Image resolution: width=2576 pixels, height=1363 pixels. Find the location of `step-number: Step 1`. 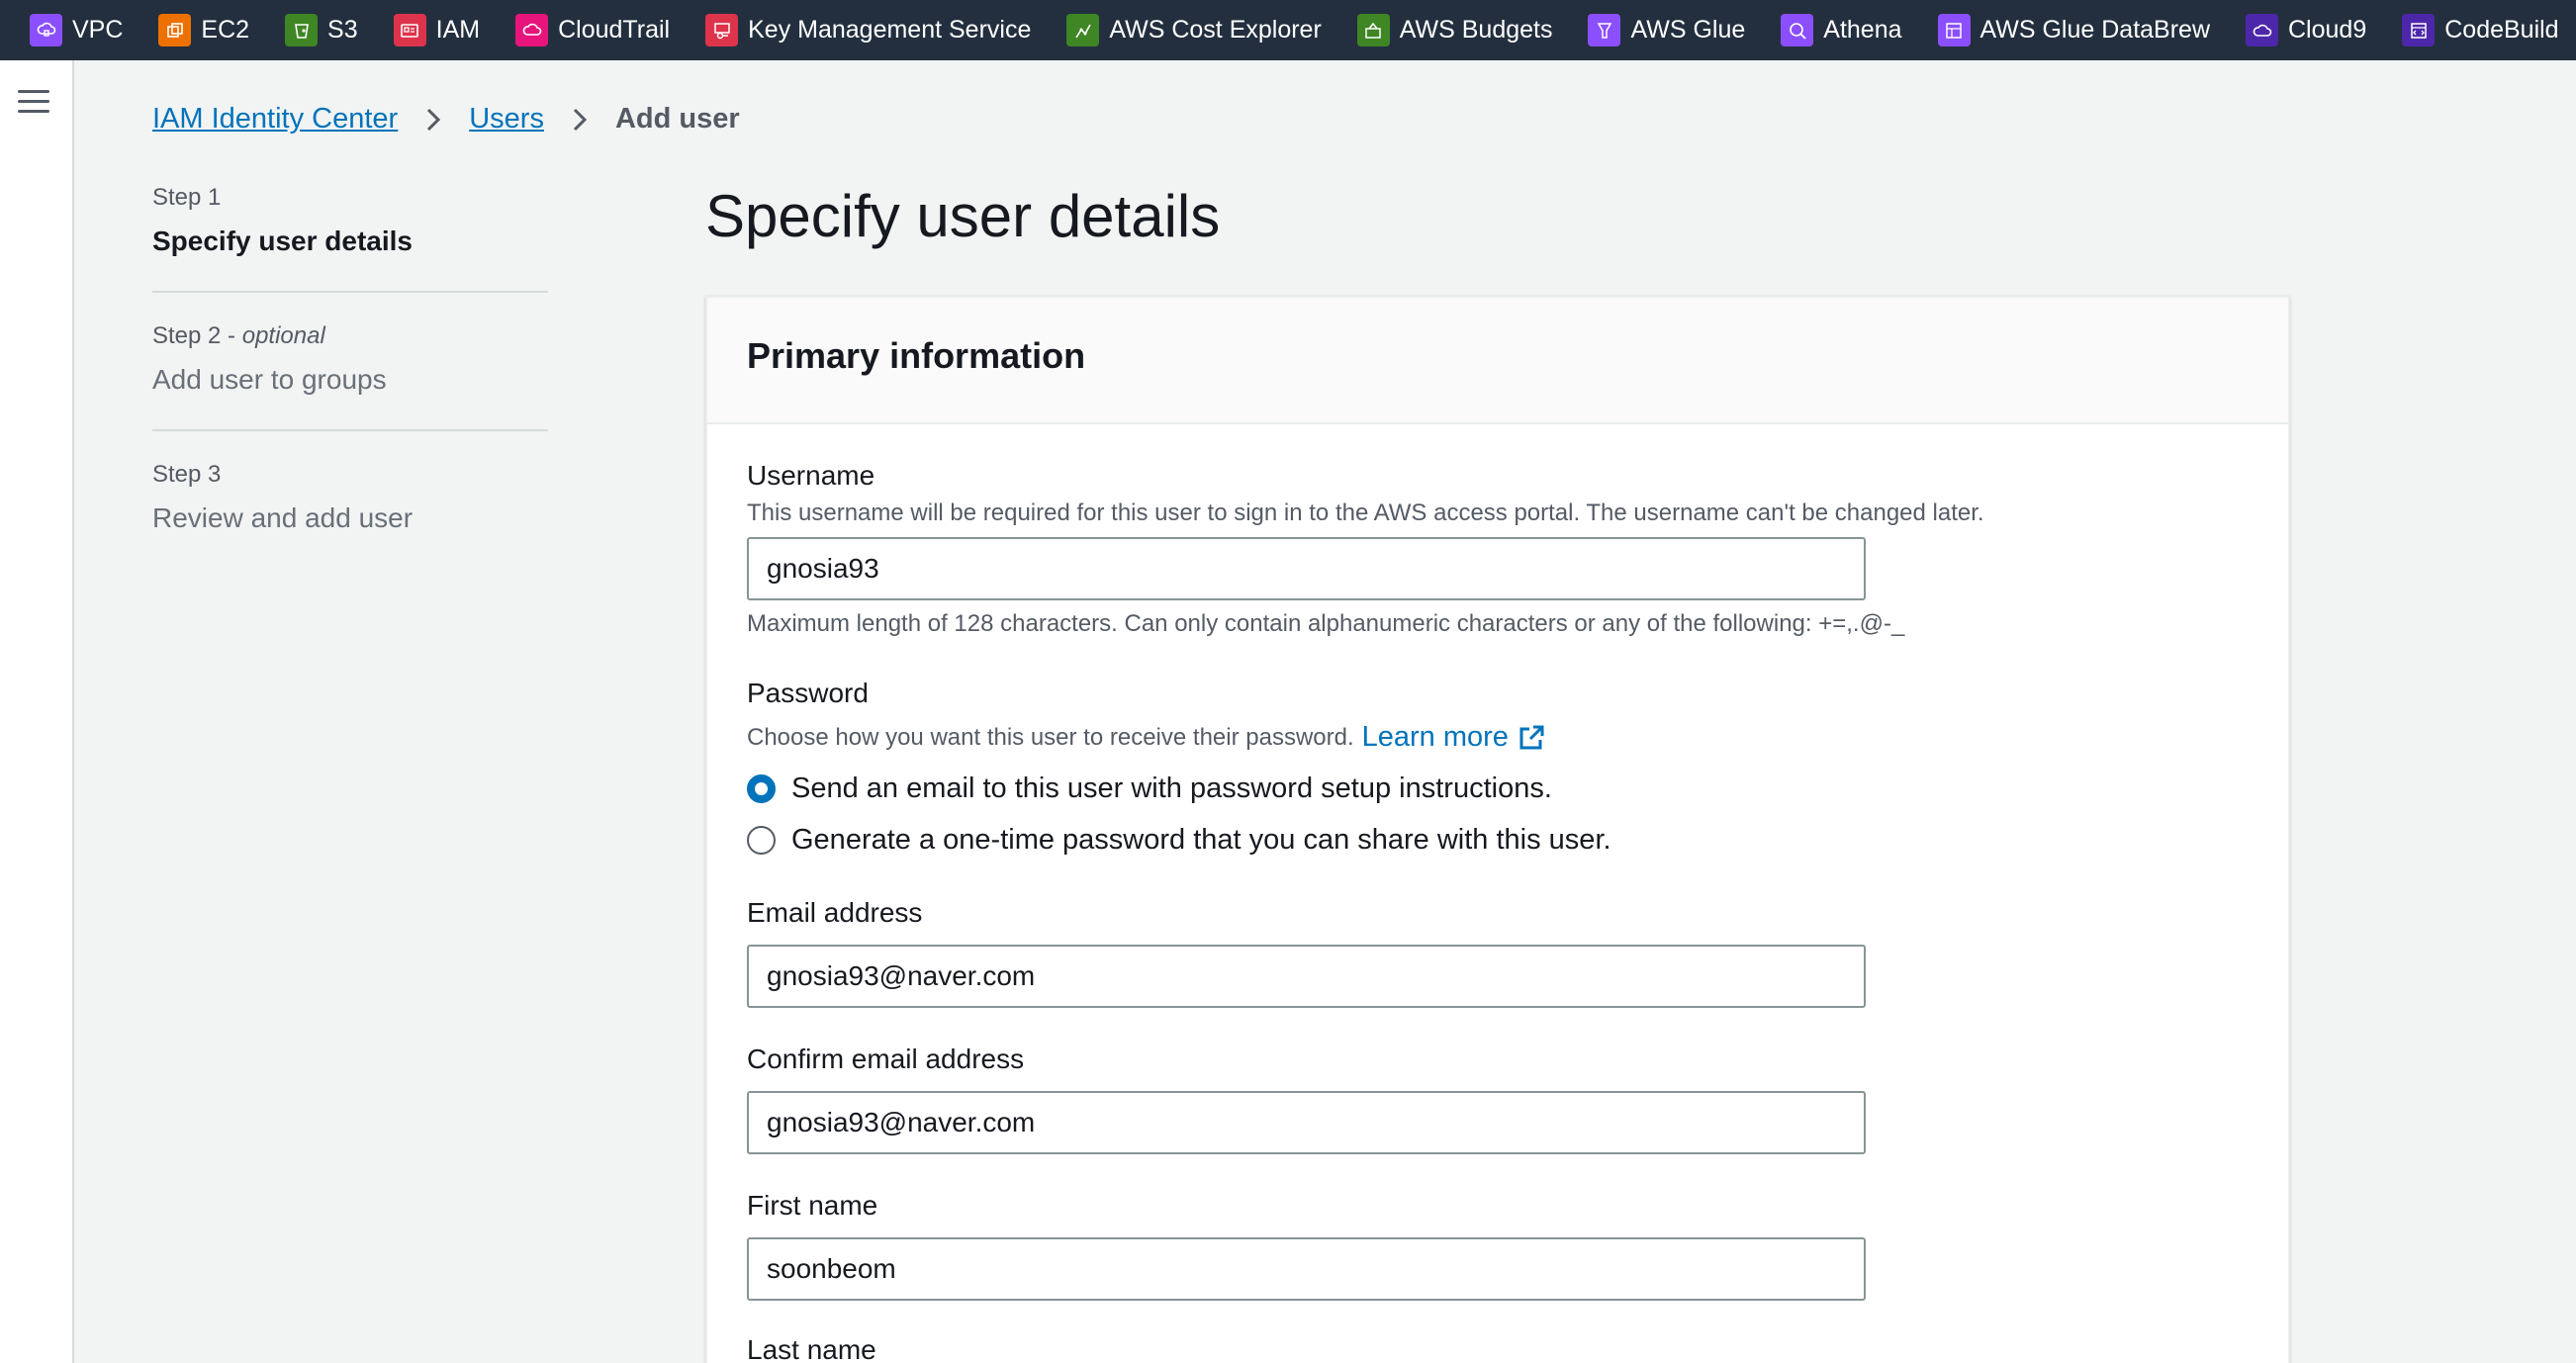

step-number: Step 1 is located at coordinates (187, 197).